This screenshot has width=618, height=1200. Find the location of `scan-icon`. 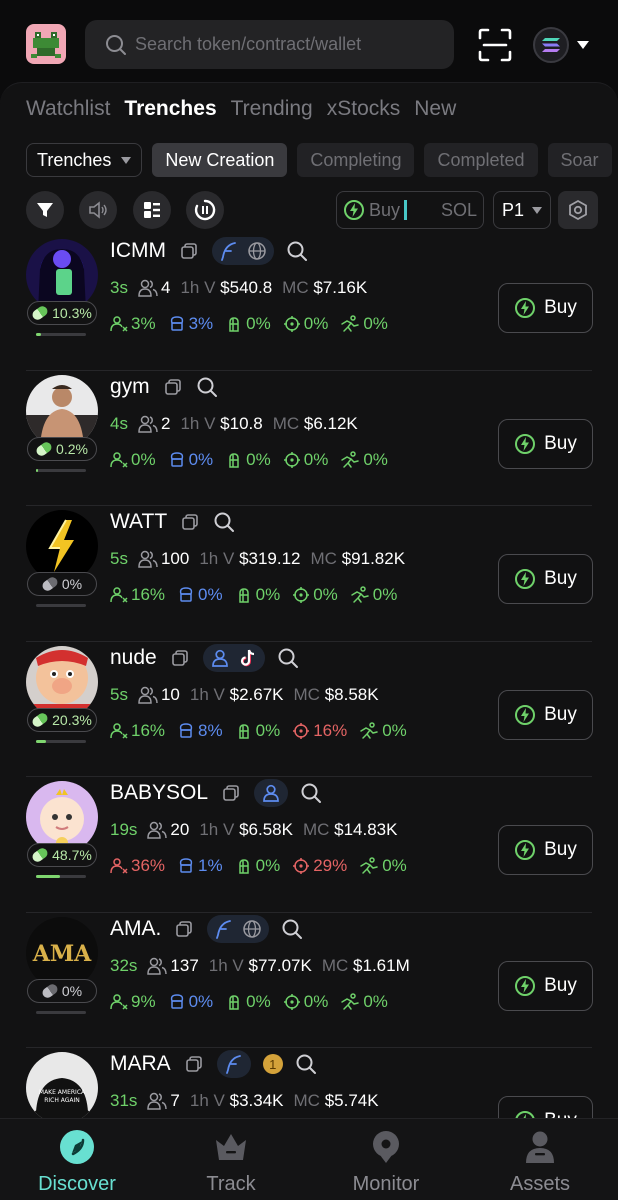

scan-icon is located at coordinates (495, 45).